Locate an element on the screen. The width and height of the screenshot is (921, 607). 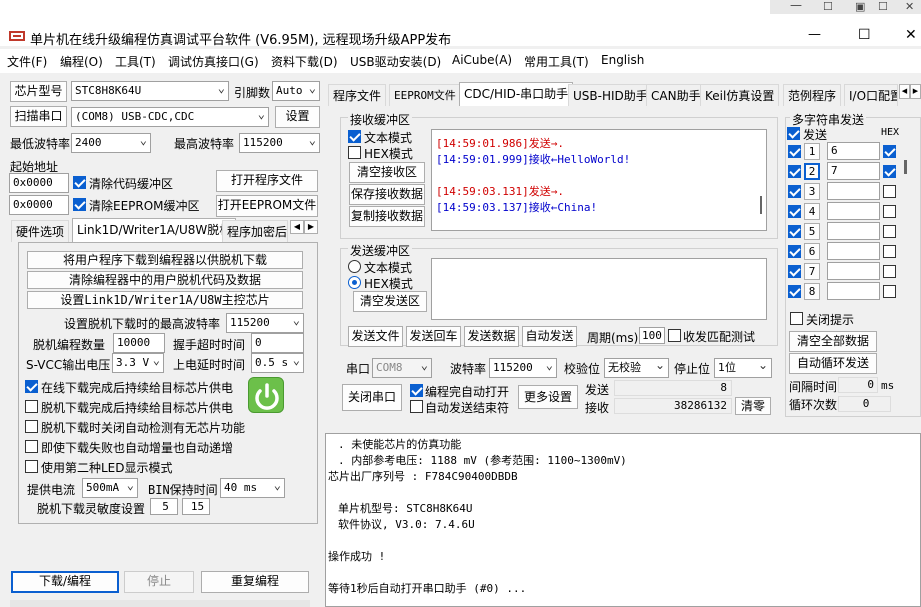
download-to-programmer-button: 将用户程序下载到编程器以供脱机下载 is located at coordinates (165, 260).